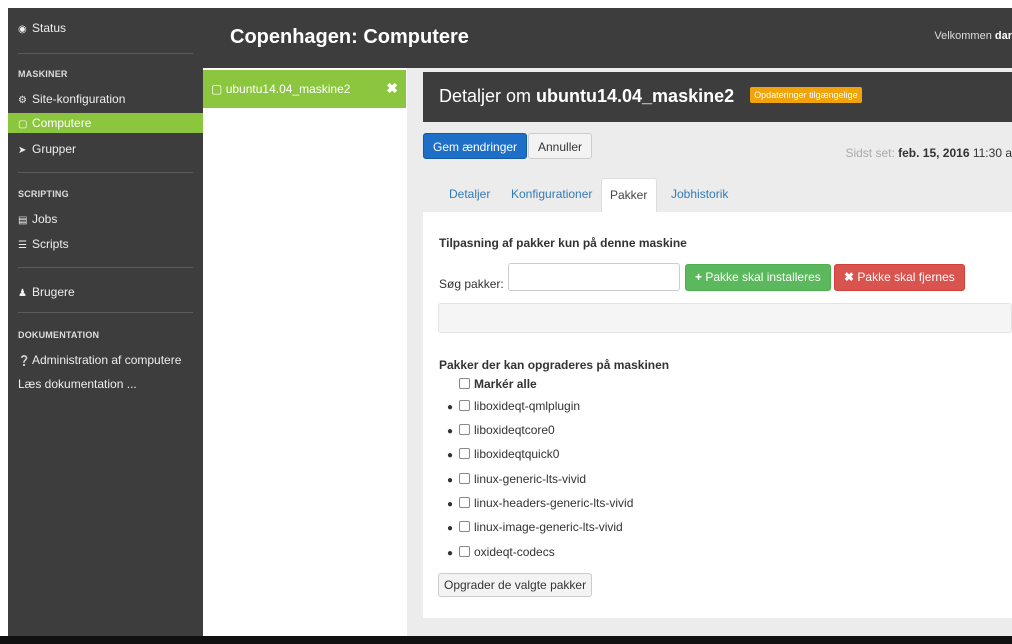 This screenshot has height=644, width=1012. What do you see at coordinates (551, 195) in the screenshot?
I see `tab-konfigurationer: Konfigurationer` at bounding box center [551, 195].